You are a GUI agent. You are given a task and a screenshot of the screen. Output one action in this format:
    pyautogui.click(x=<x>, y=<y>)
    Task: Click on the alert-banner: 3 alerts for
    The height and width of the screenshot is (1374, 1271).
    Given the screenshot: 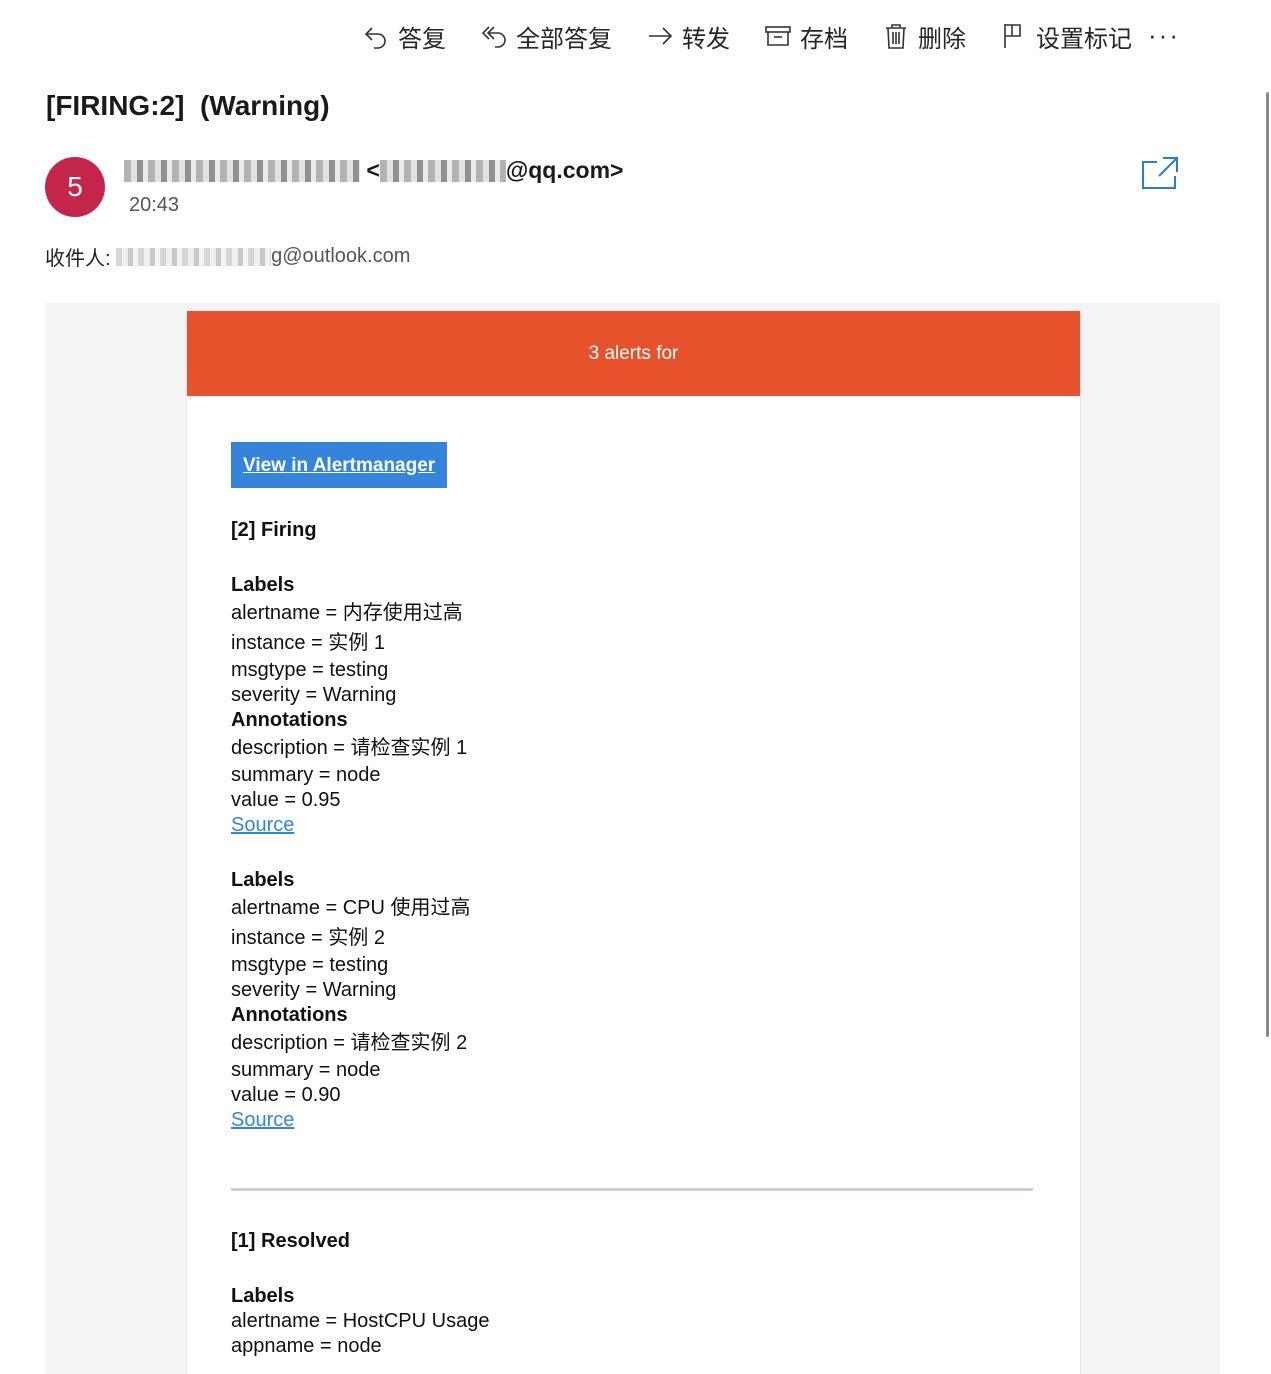 What is the action you would take?
    pyautogui.click(x=633, y=353)
    